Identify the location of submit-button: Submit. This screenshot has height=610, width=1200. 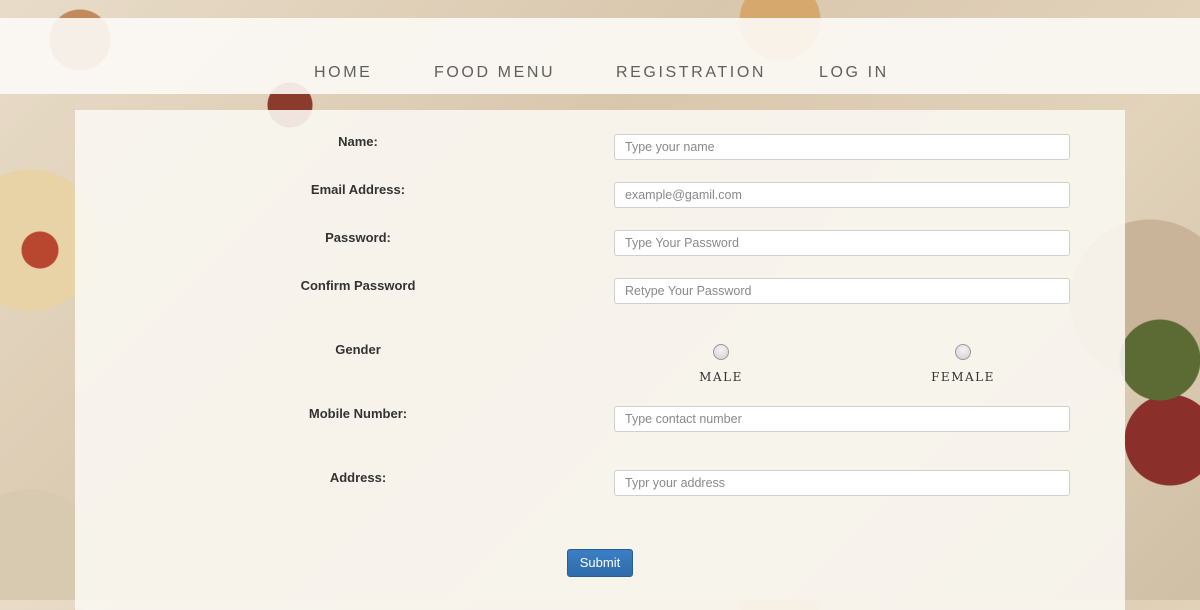
(600, 563).